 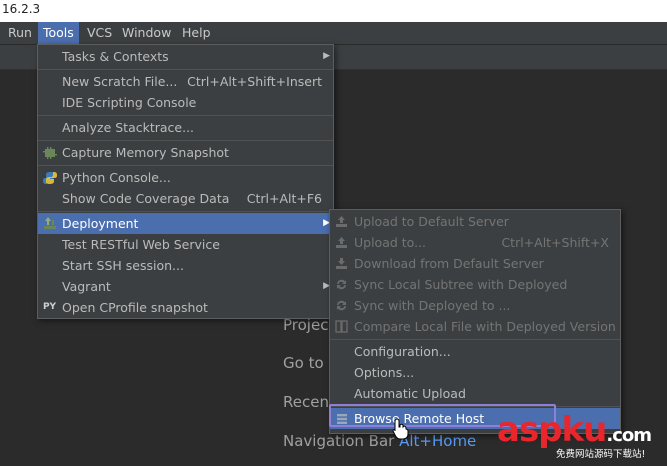 I want to click on deployment-icon, so click(x=49, y=223).